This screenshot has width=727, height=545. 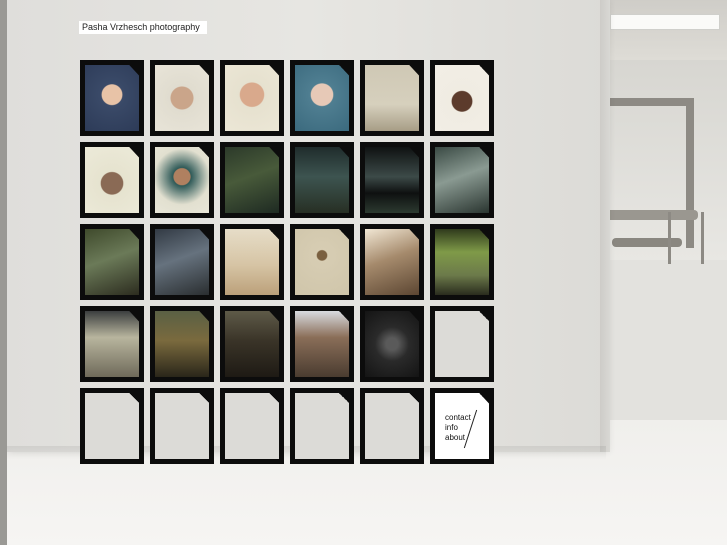 I want to click on back-room, so click(x=663, y=160).